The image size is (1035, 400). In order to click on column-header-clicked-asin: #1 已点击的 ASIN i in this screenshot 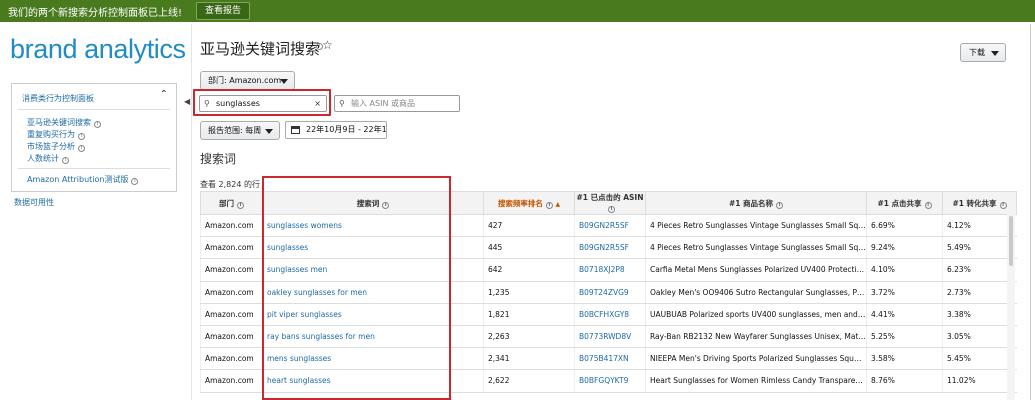, I will do `click(610, 203)`.